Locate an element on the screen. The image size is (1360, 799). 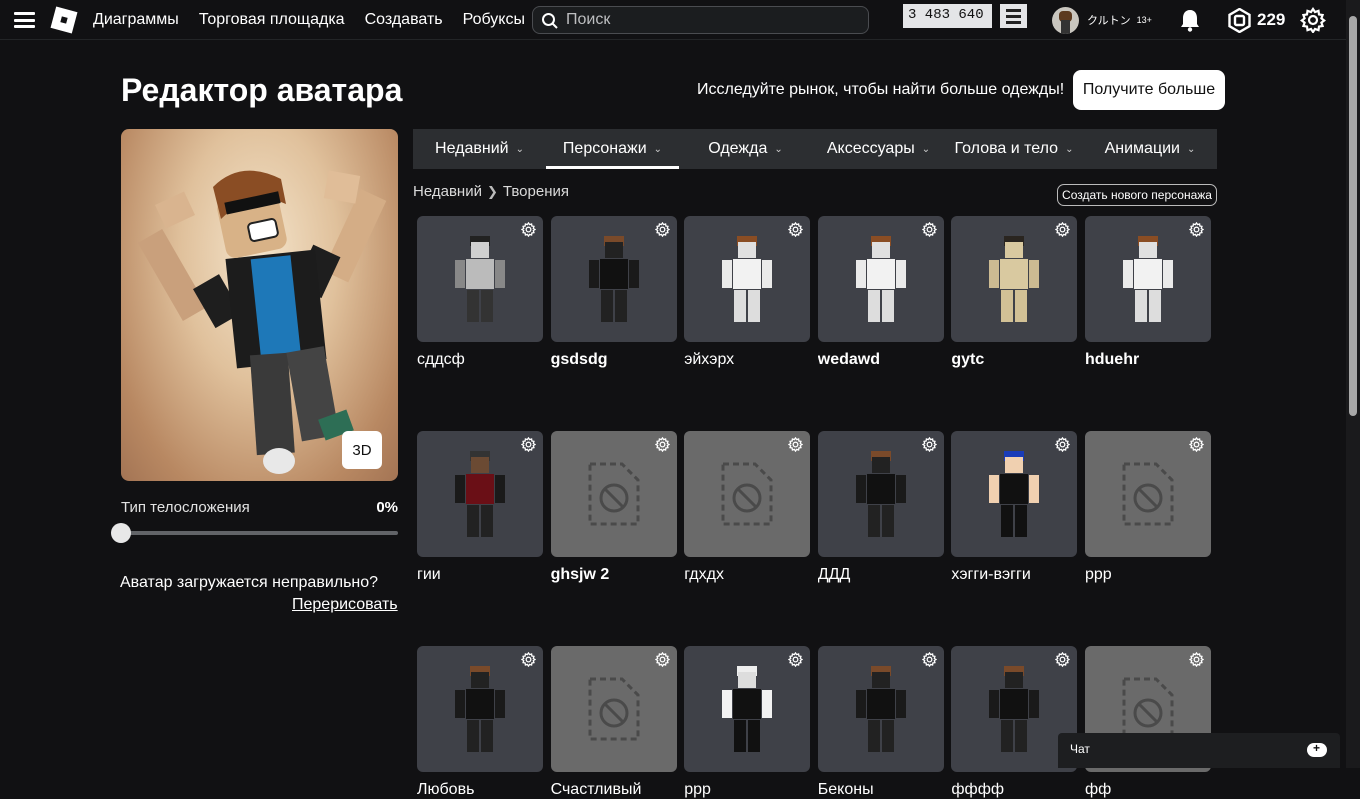
page-title: Редактор аватара is located at coordinates (262, 90).